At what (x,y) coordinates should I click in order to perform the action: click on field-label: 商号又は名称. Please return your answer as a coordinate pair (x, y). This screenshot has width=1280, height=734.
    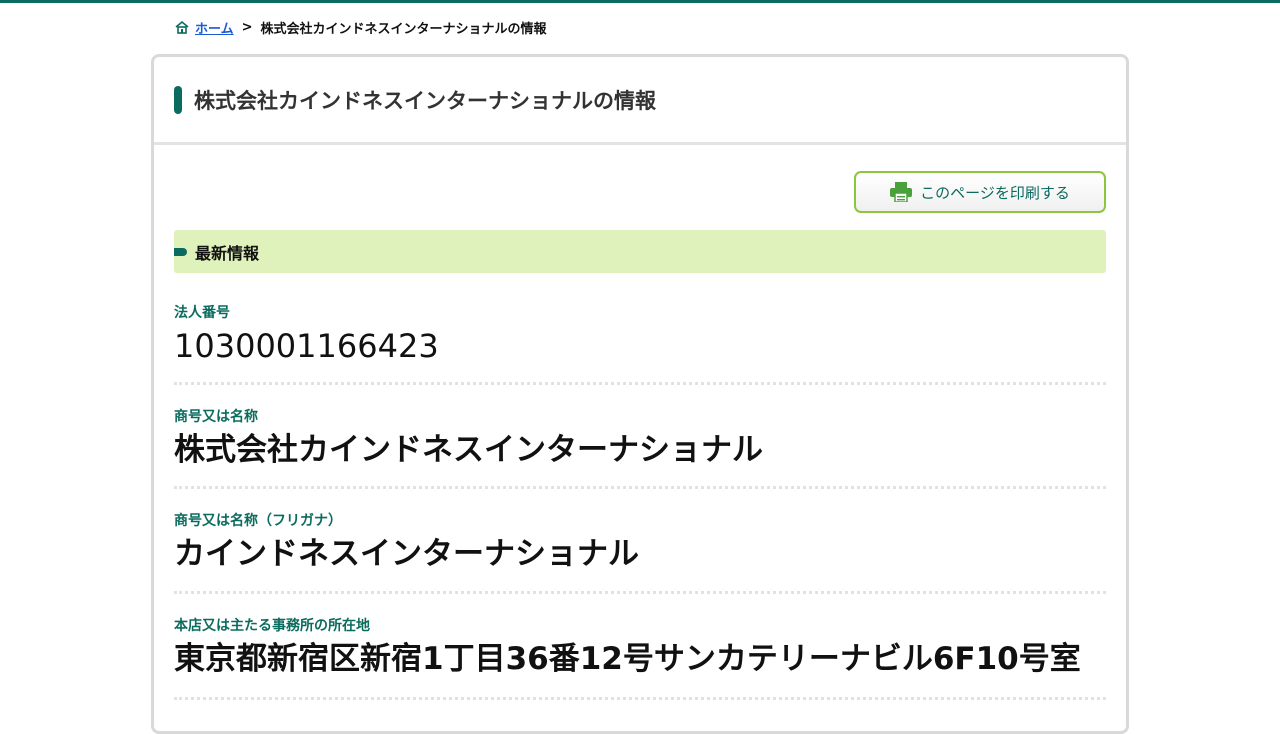
    Looking at the image, I should click on (216, 417).